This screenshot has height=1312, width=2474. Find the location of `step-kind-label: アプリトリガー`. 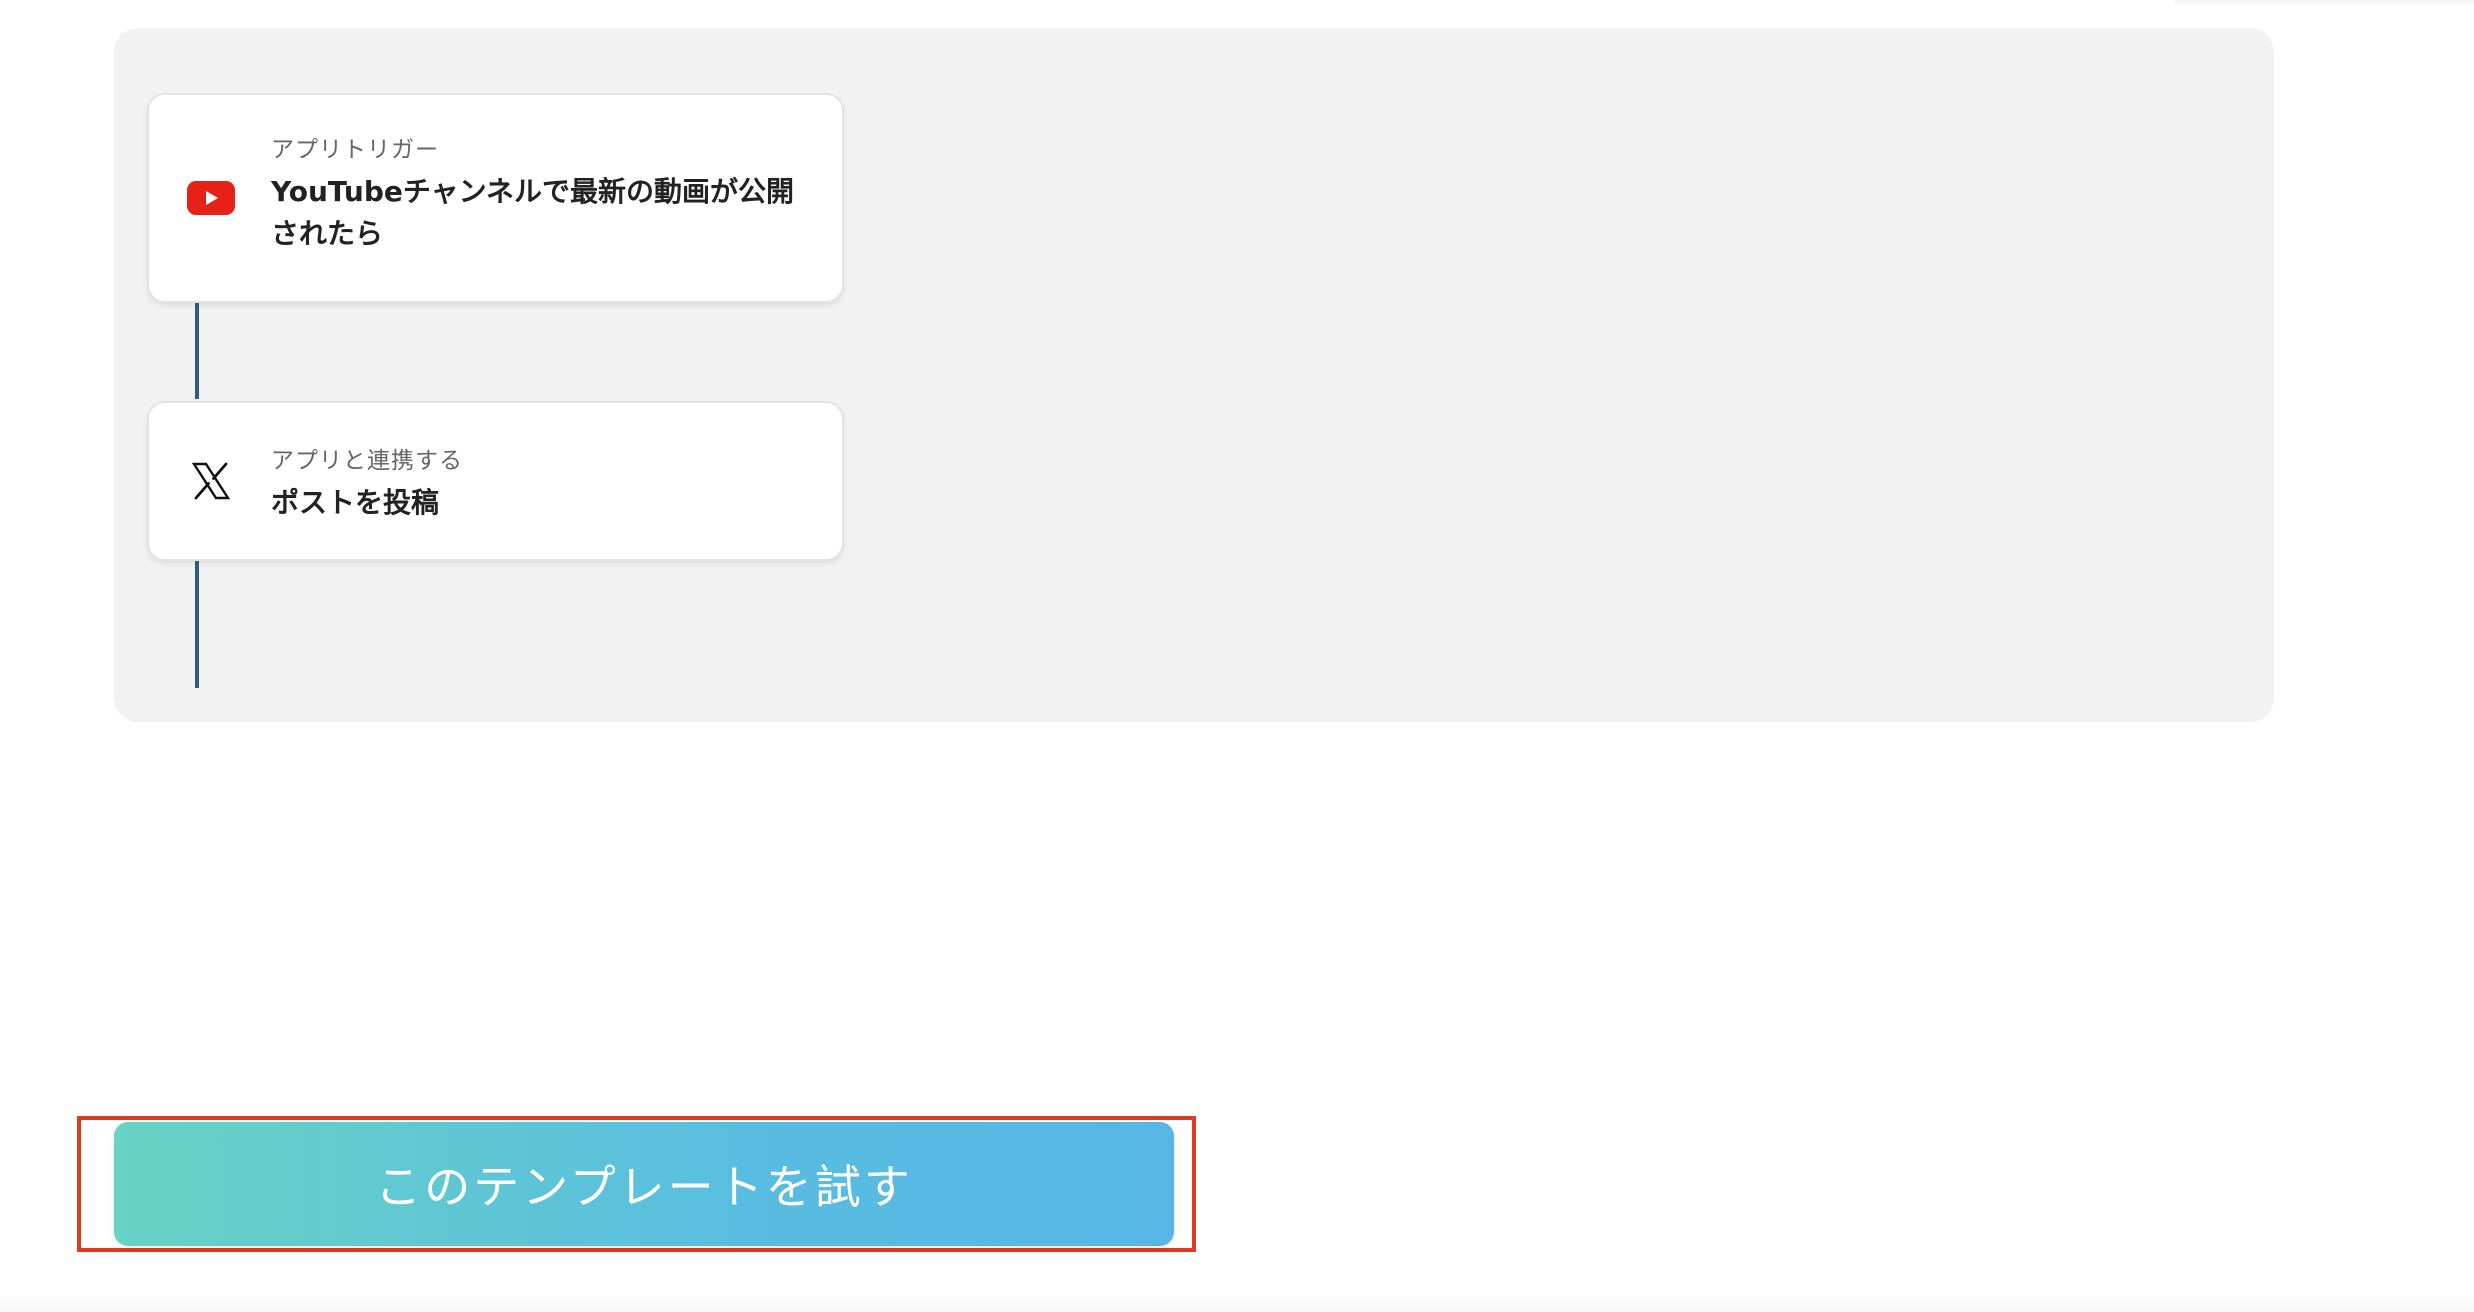

step-kind-label: アプリトリガー is located at coordinates (355, 150).